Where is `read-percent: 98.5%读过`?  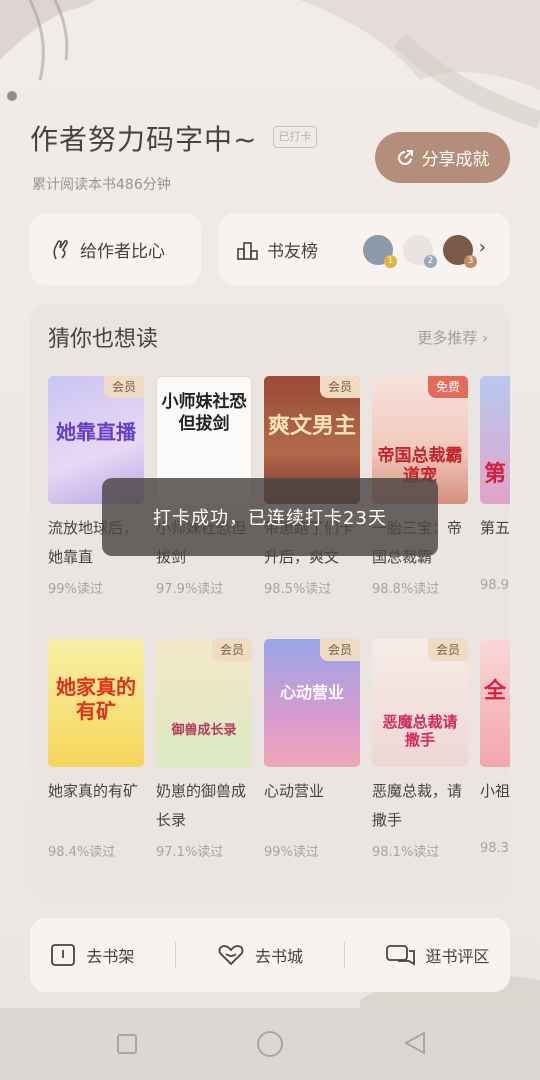 read-percent: 98.5%读过 is located at coordinates (298, 589).